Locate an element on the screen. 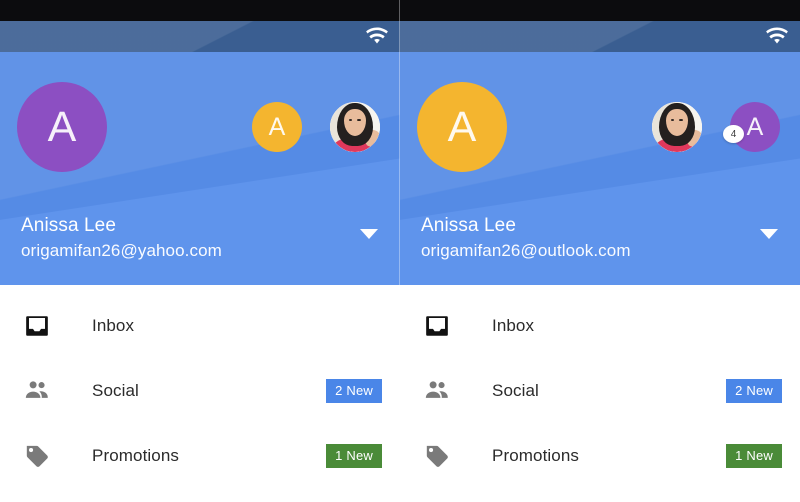 The image size is (800, 502). avatar-count-badge: 4 is located at coordinates (733, 134).